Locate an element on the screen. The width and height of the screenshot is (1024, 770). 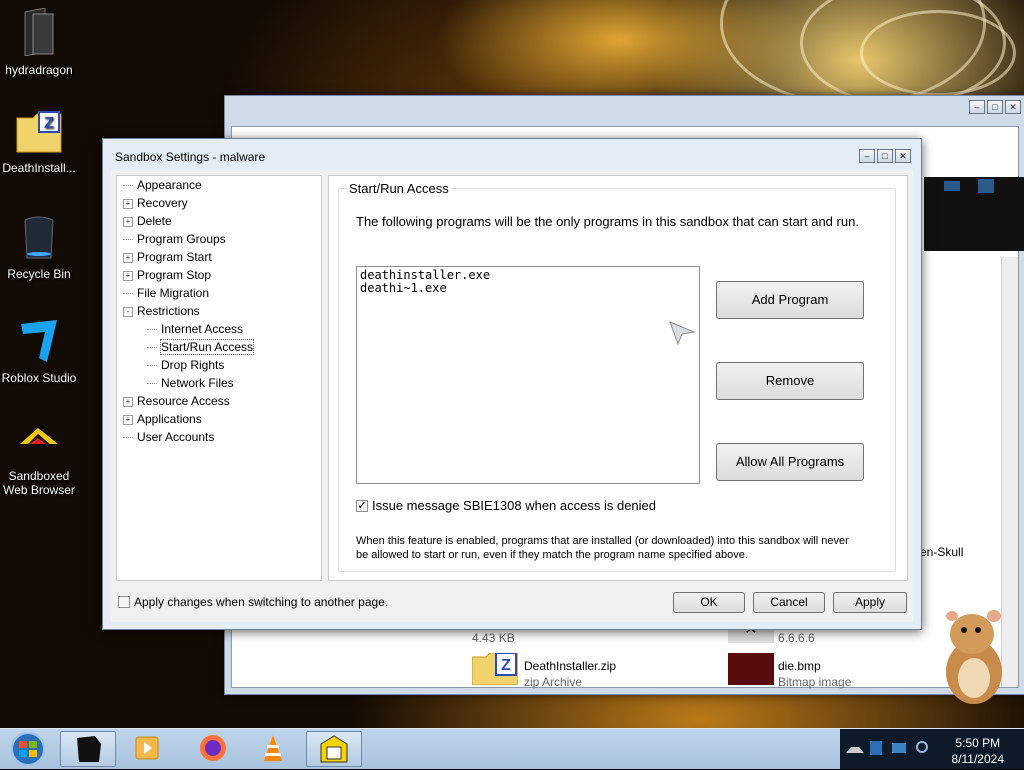
recycle-bin-icon is located at coordinates (39, 238).